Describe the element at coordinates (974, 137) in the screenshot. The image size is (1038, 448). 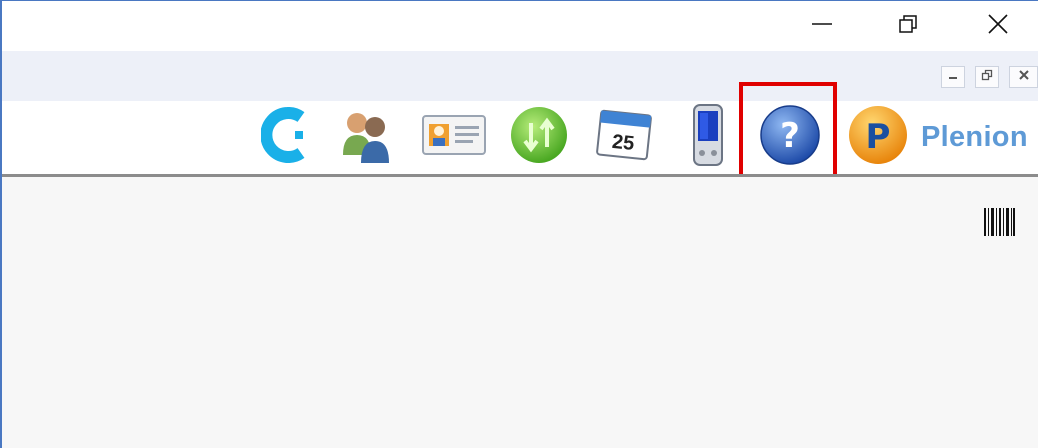
I see `plenion-brand-text: Plenion` at that location.